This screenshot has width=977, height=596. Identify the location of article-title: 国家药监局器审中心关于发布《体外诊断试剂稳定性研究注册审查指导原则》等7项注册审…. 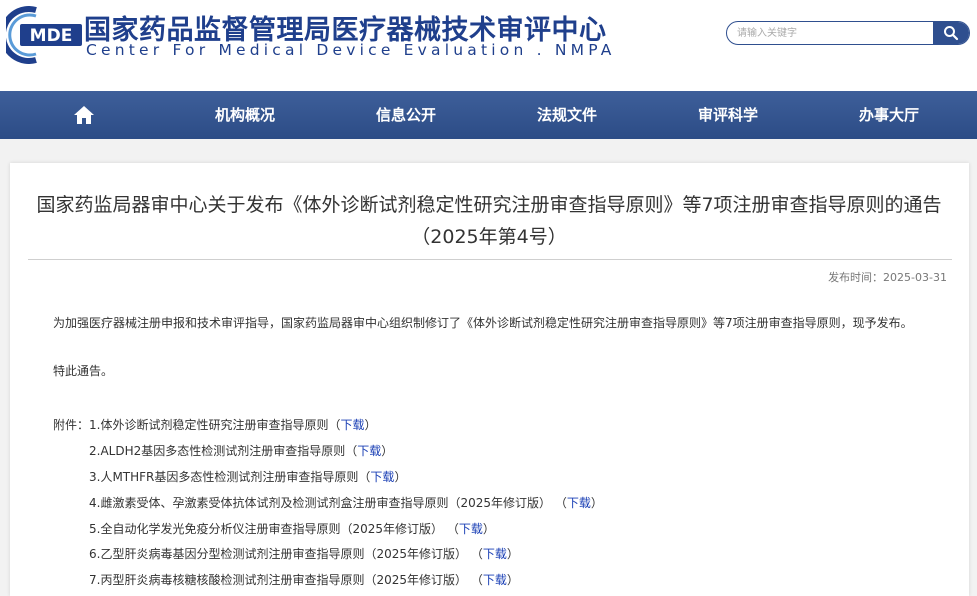
(489, 221).